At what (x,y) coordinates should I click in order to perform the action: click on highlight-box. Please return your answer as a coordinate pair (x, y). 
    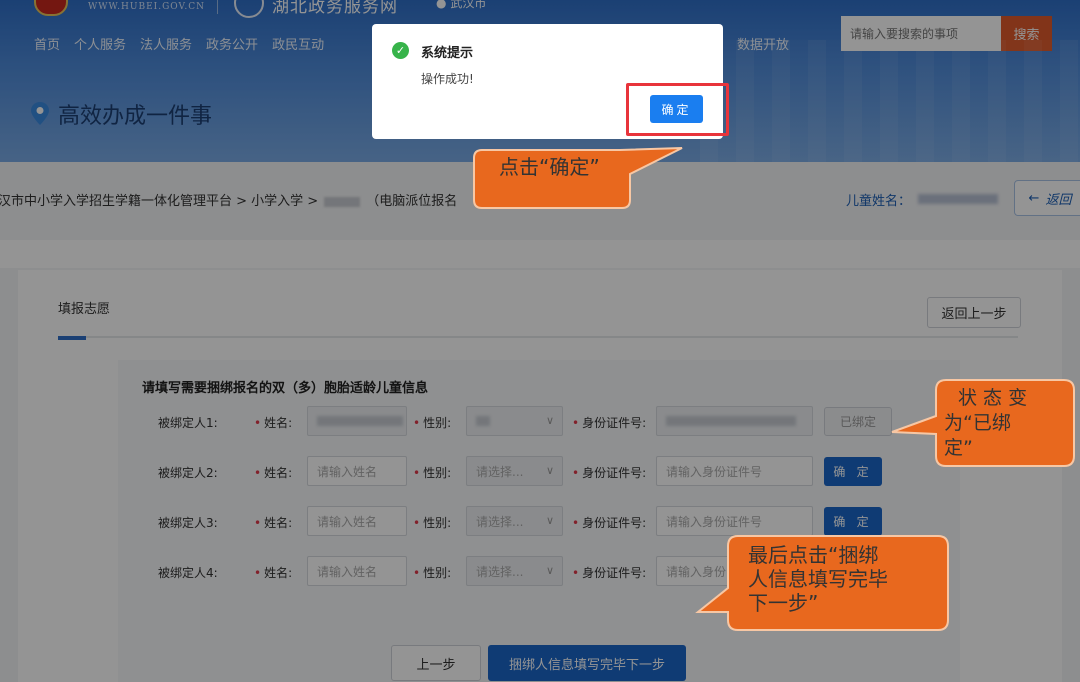
    Looking at the image, I should click on (677, 109).